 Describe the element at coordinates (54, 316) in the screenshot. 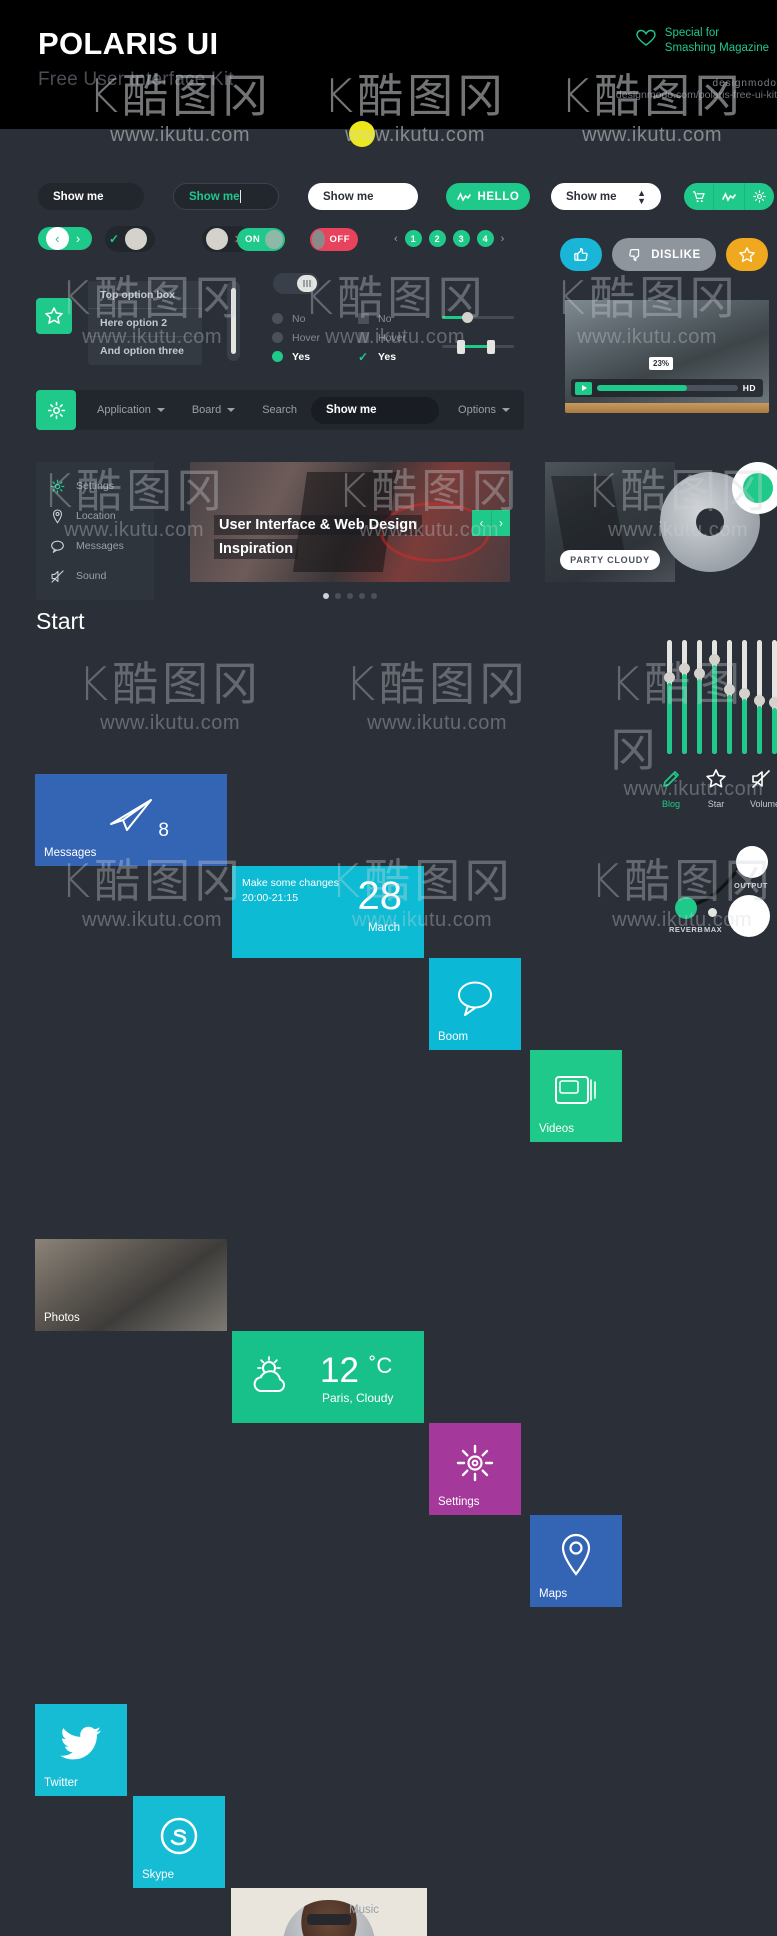

I see `dropdown-trigger-button` at that location.